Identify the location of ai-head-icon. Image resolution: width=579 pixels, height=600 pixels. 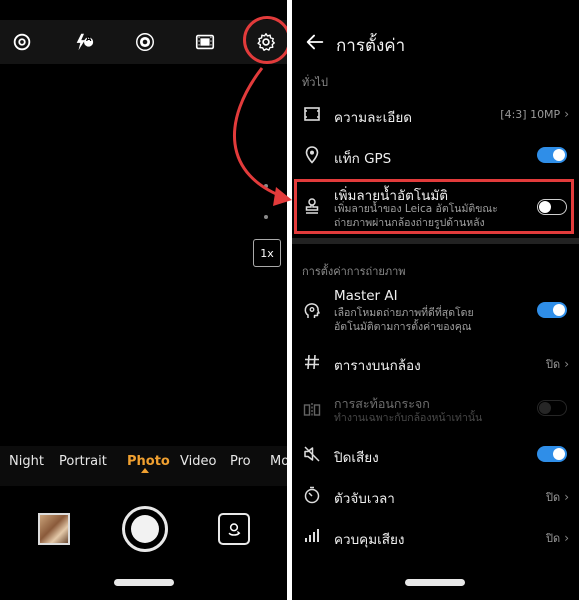
(312, 311).